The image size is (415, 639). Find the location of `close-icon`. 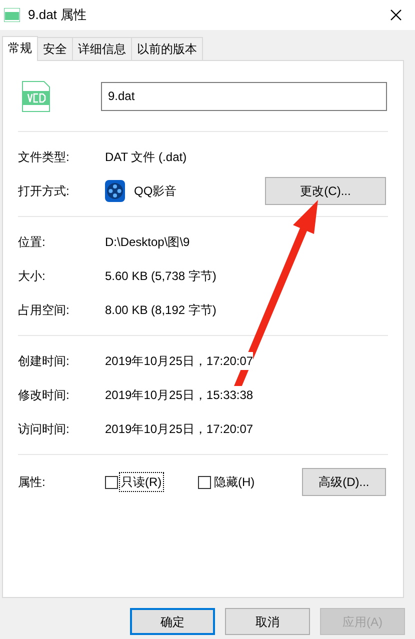

close-icon is located at coordinates (396, 15).